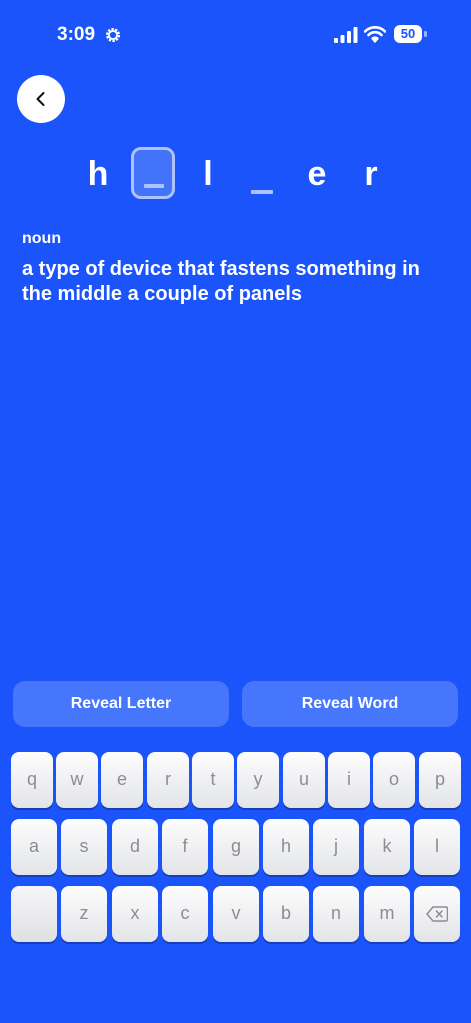 The width and height of the screenshot is (471, 1023). What do you see at coordinates (135, 847) in the screenshot?
I see `key-d: d` at bounding box center [135, 847].